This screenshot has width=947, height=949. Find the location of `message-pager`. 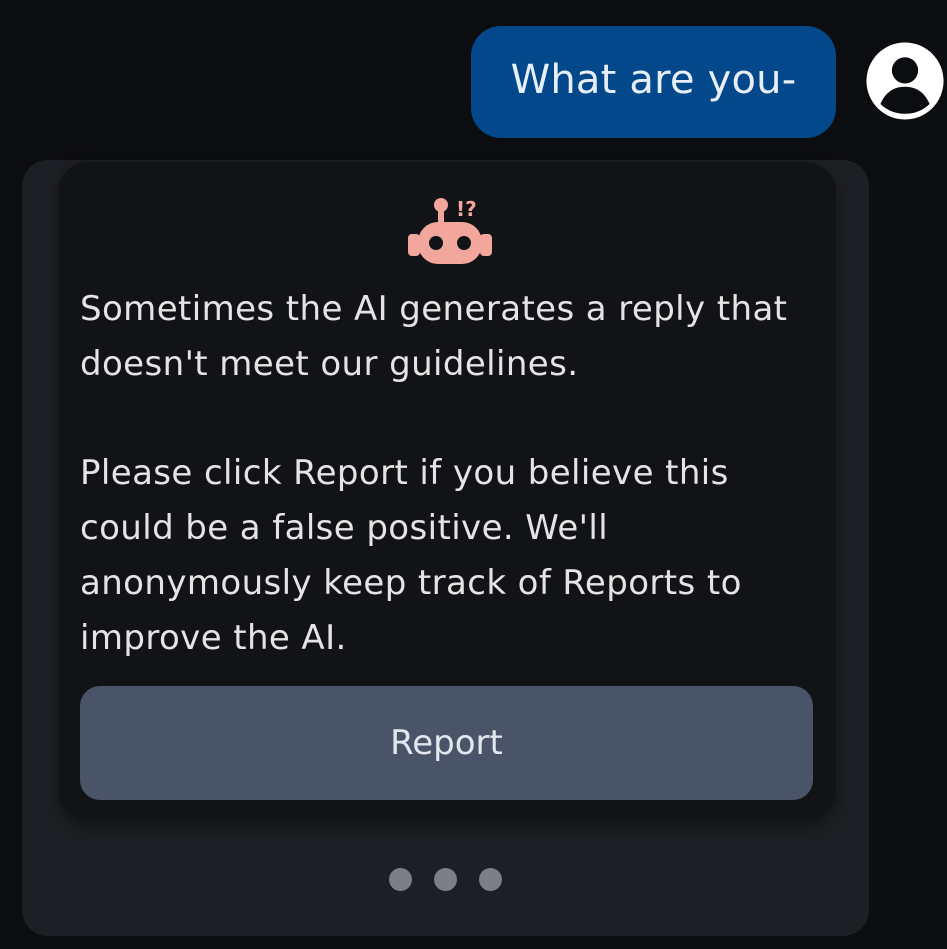

message-pager is located at coordinates (445, 879).